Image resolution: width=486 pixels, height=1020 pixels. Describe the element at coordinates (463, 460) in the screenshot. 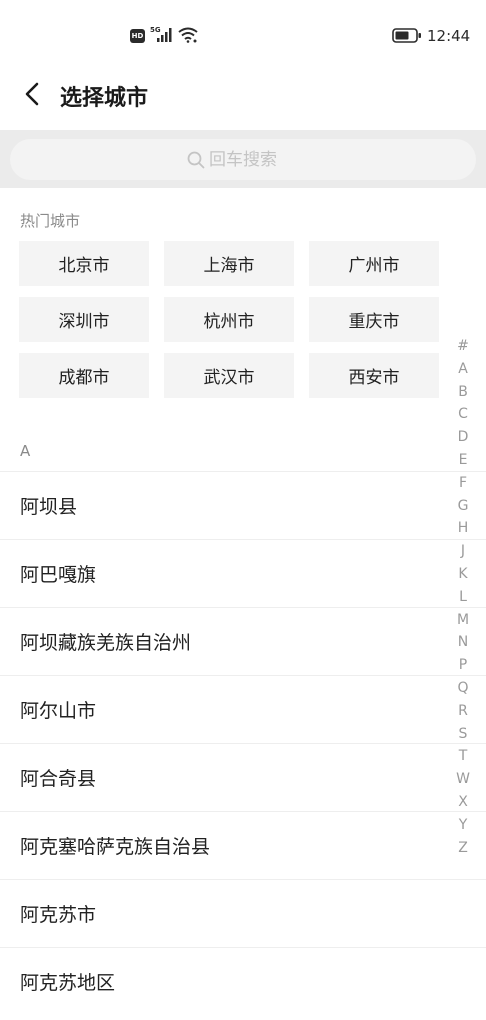

I see `index-letter: E` at that location.